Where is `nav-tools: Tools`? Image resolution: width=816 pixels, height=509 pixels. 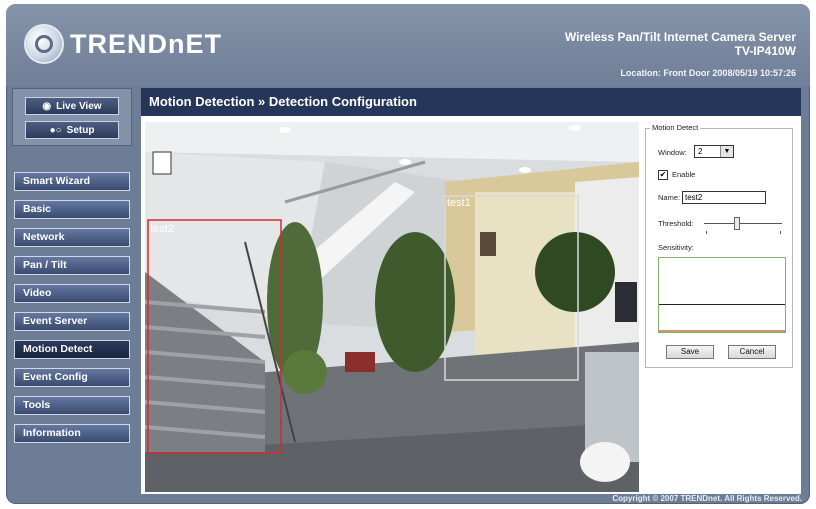 nav-tools: Tools is located at coordinates (72, 405).